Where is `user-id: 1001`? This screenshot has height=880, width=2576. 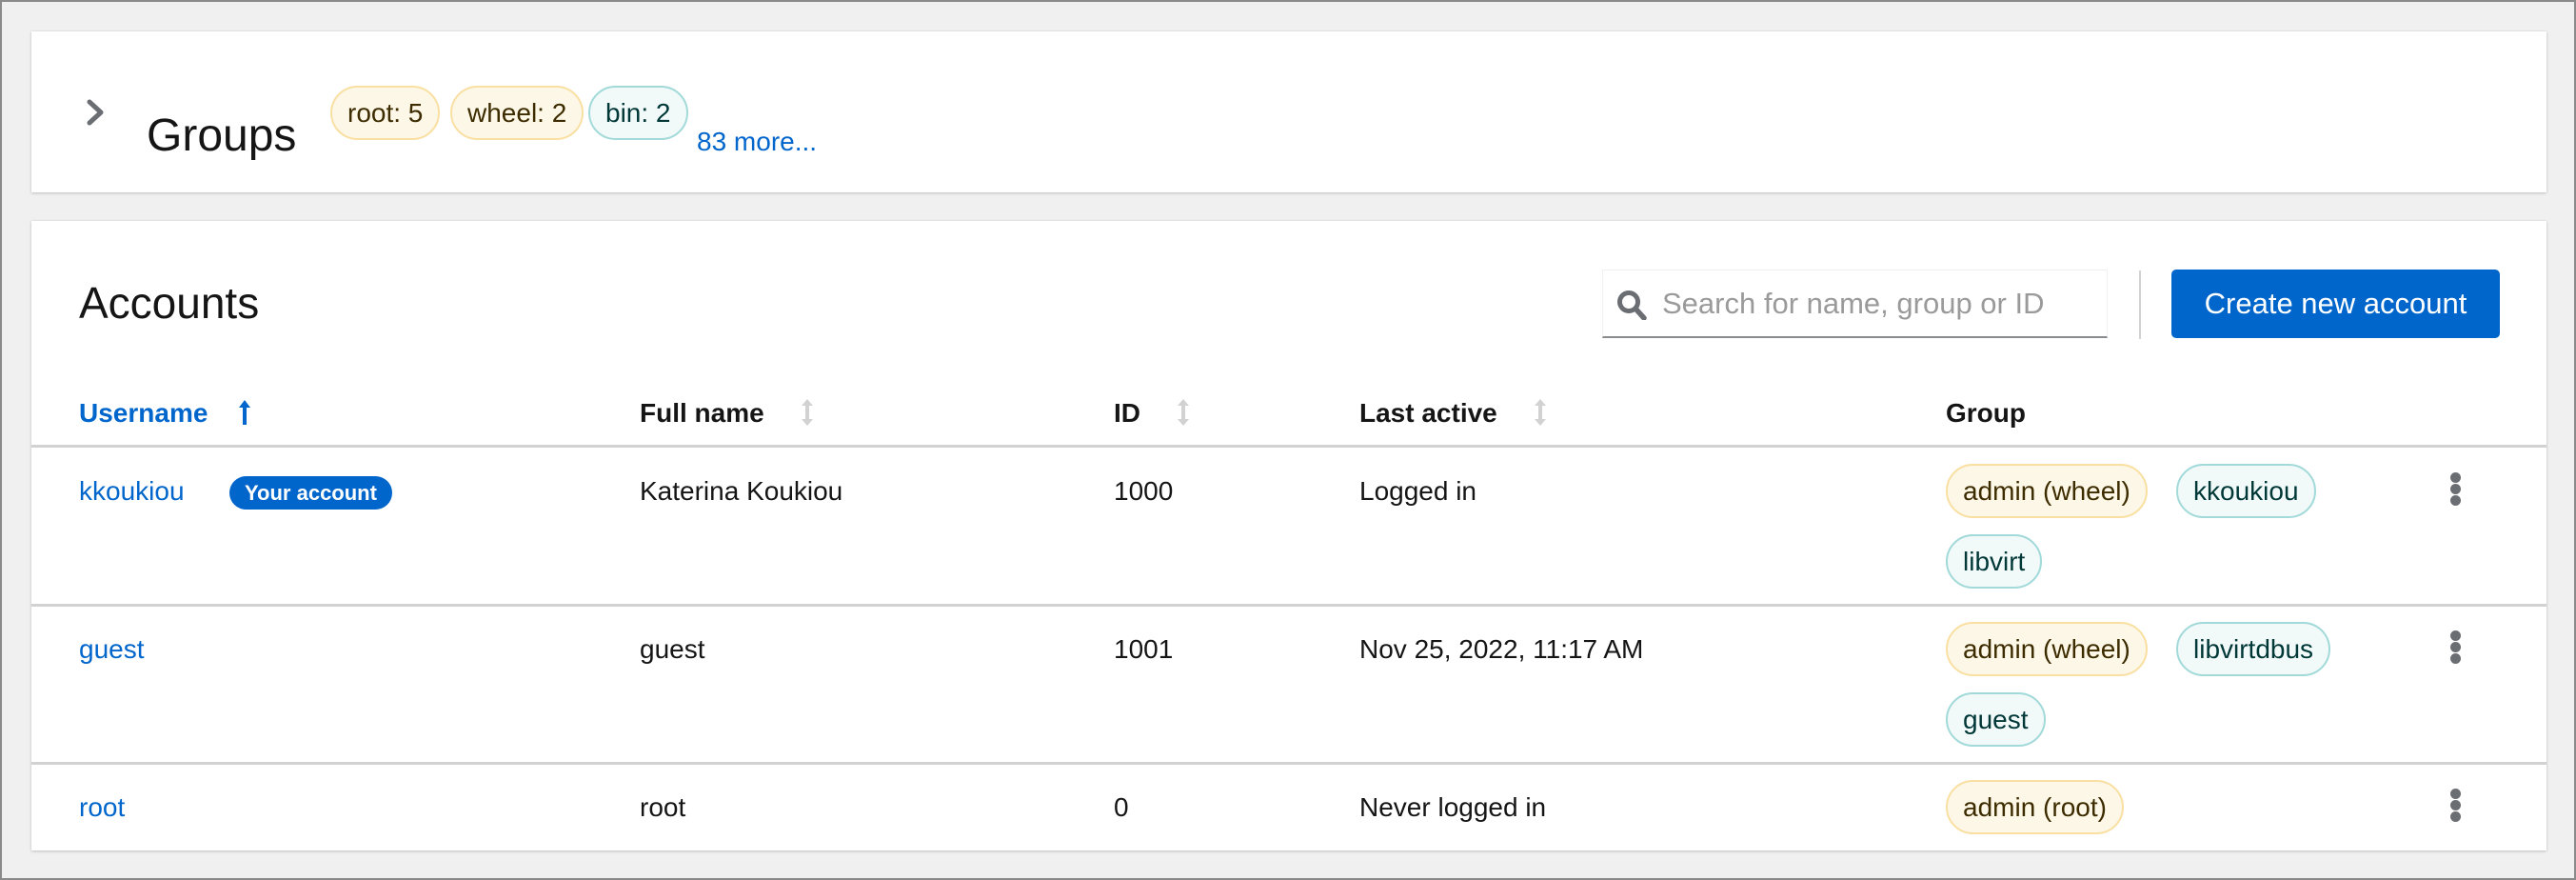
user-id: 1001 is located at coordinates (1144, 649).